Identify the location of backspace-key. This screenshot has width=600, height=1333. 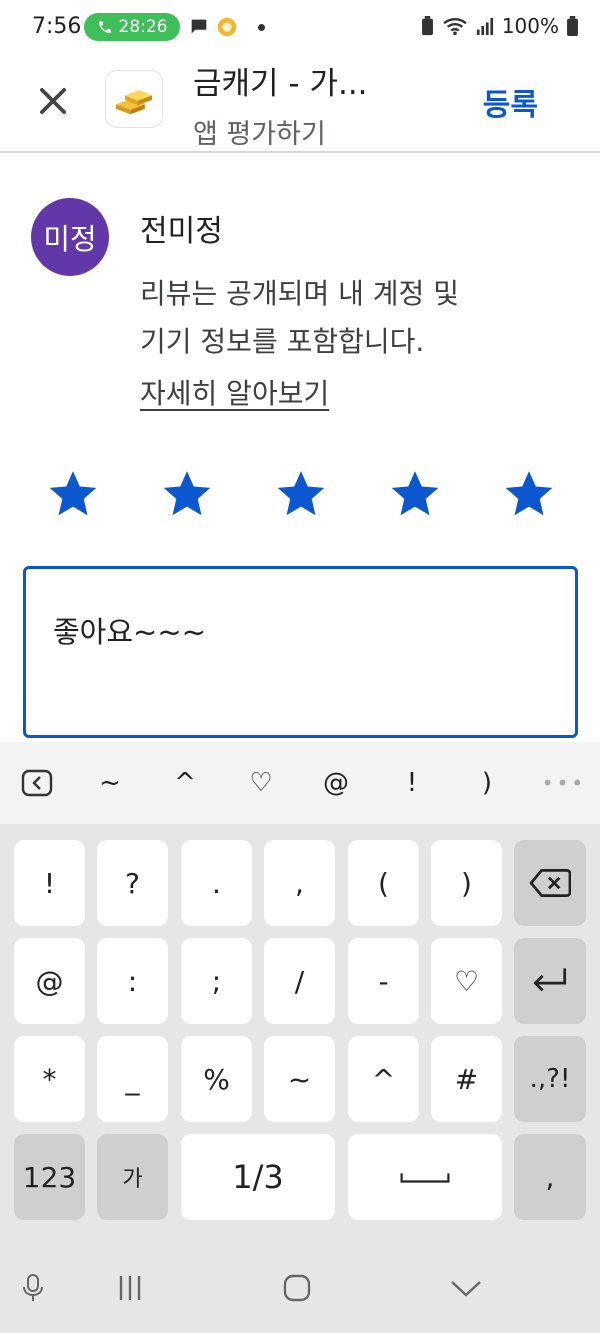
(550, 883).